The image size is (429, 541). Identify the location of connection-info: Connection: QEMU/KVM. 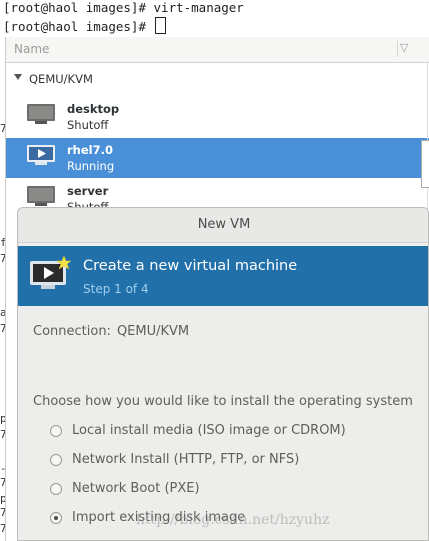
(111, 331).